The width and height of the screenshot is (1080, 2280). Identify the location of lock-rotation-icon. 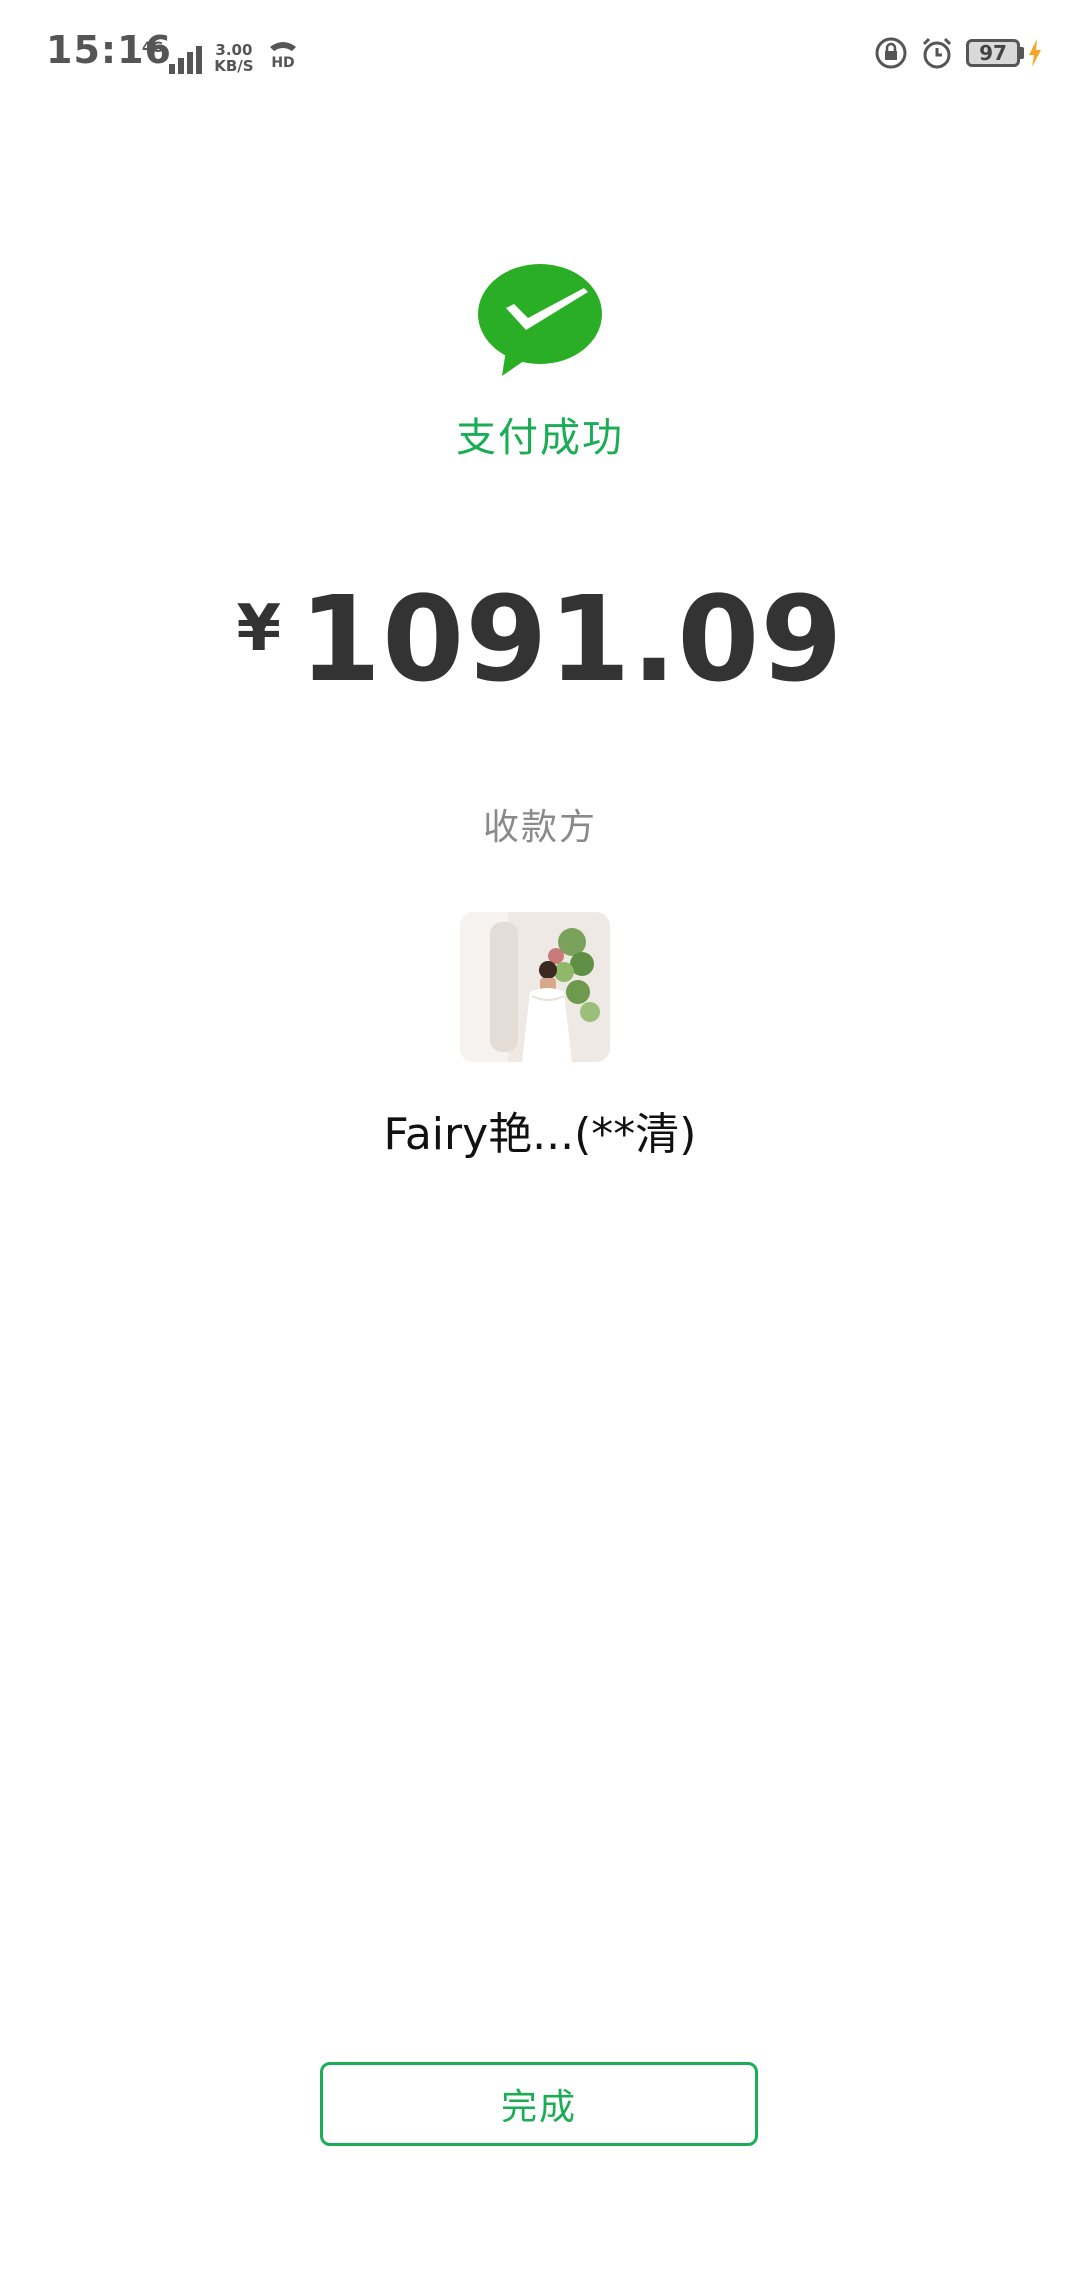
(891, 53).